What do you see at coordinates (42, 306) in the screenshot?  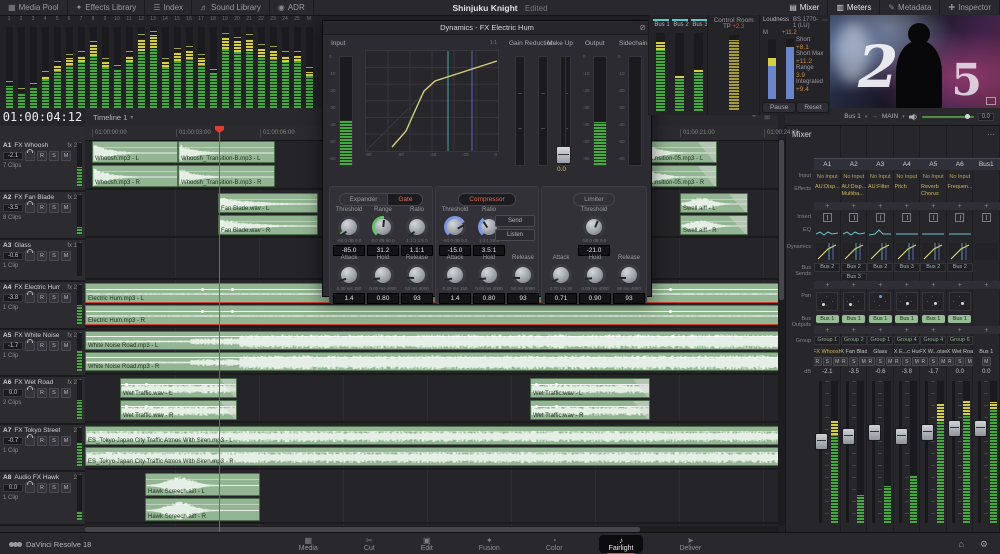 I see `track-header-a4: A4 FX Electric Hum fx 2.0 -3.8 R S M 1 Clip` at bounding box center [42, 306].